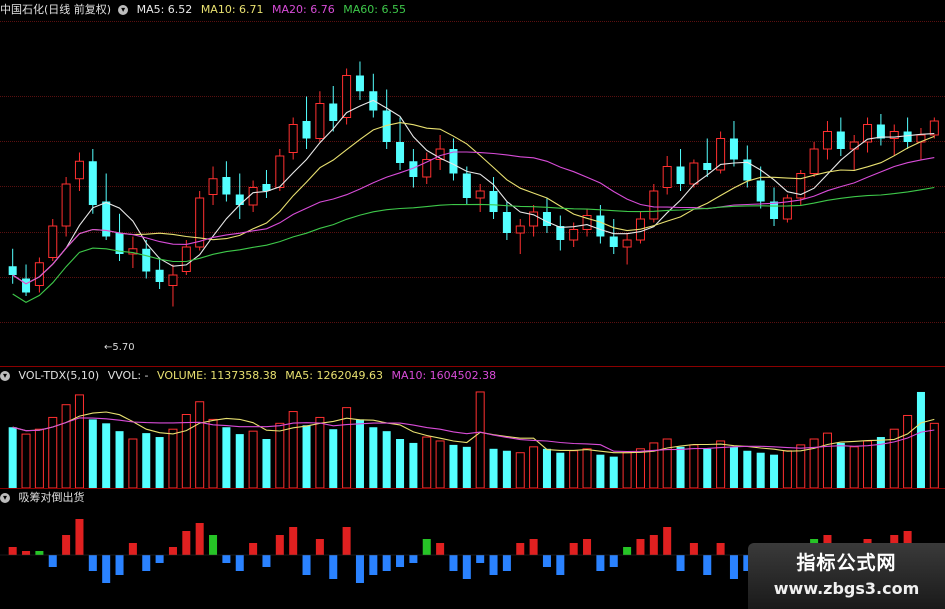 The height and width of the screenshot is (609, 945). What do you see at coordinates (123, 10) in the screenshot?
I see `settings-cone-icon: ▾` at bounding box center [123, 10].